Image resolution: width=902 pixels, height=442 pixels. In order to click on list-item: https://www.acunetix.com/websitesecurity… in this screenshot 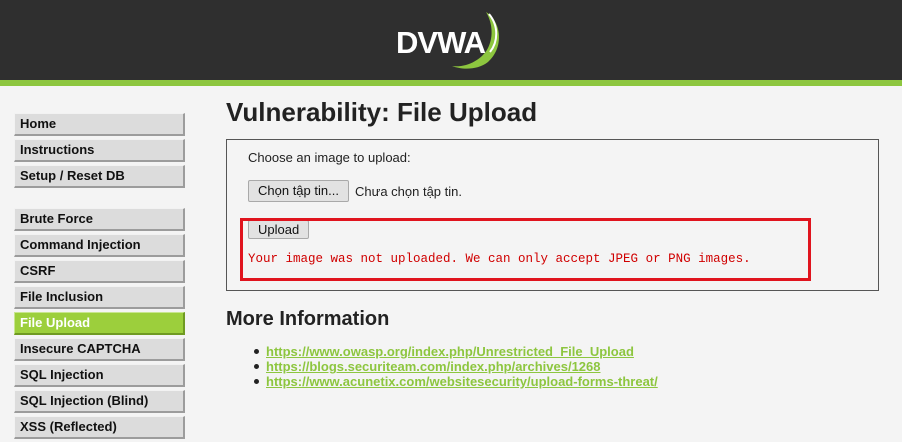, I will do `click(454, 381)`.